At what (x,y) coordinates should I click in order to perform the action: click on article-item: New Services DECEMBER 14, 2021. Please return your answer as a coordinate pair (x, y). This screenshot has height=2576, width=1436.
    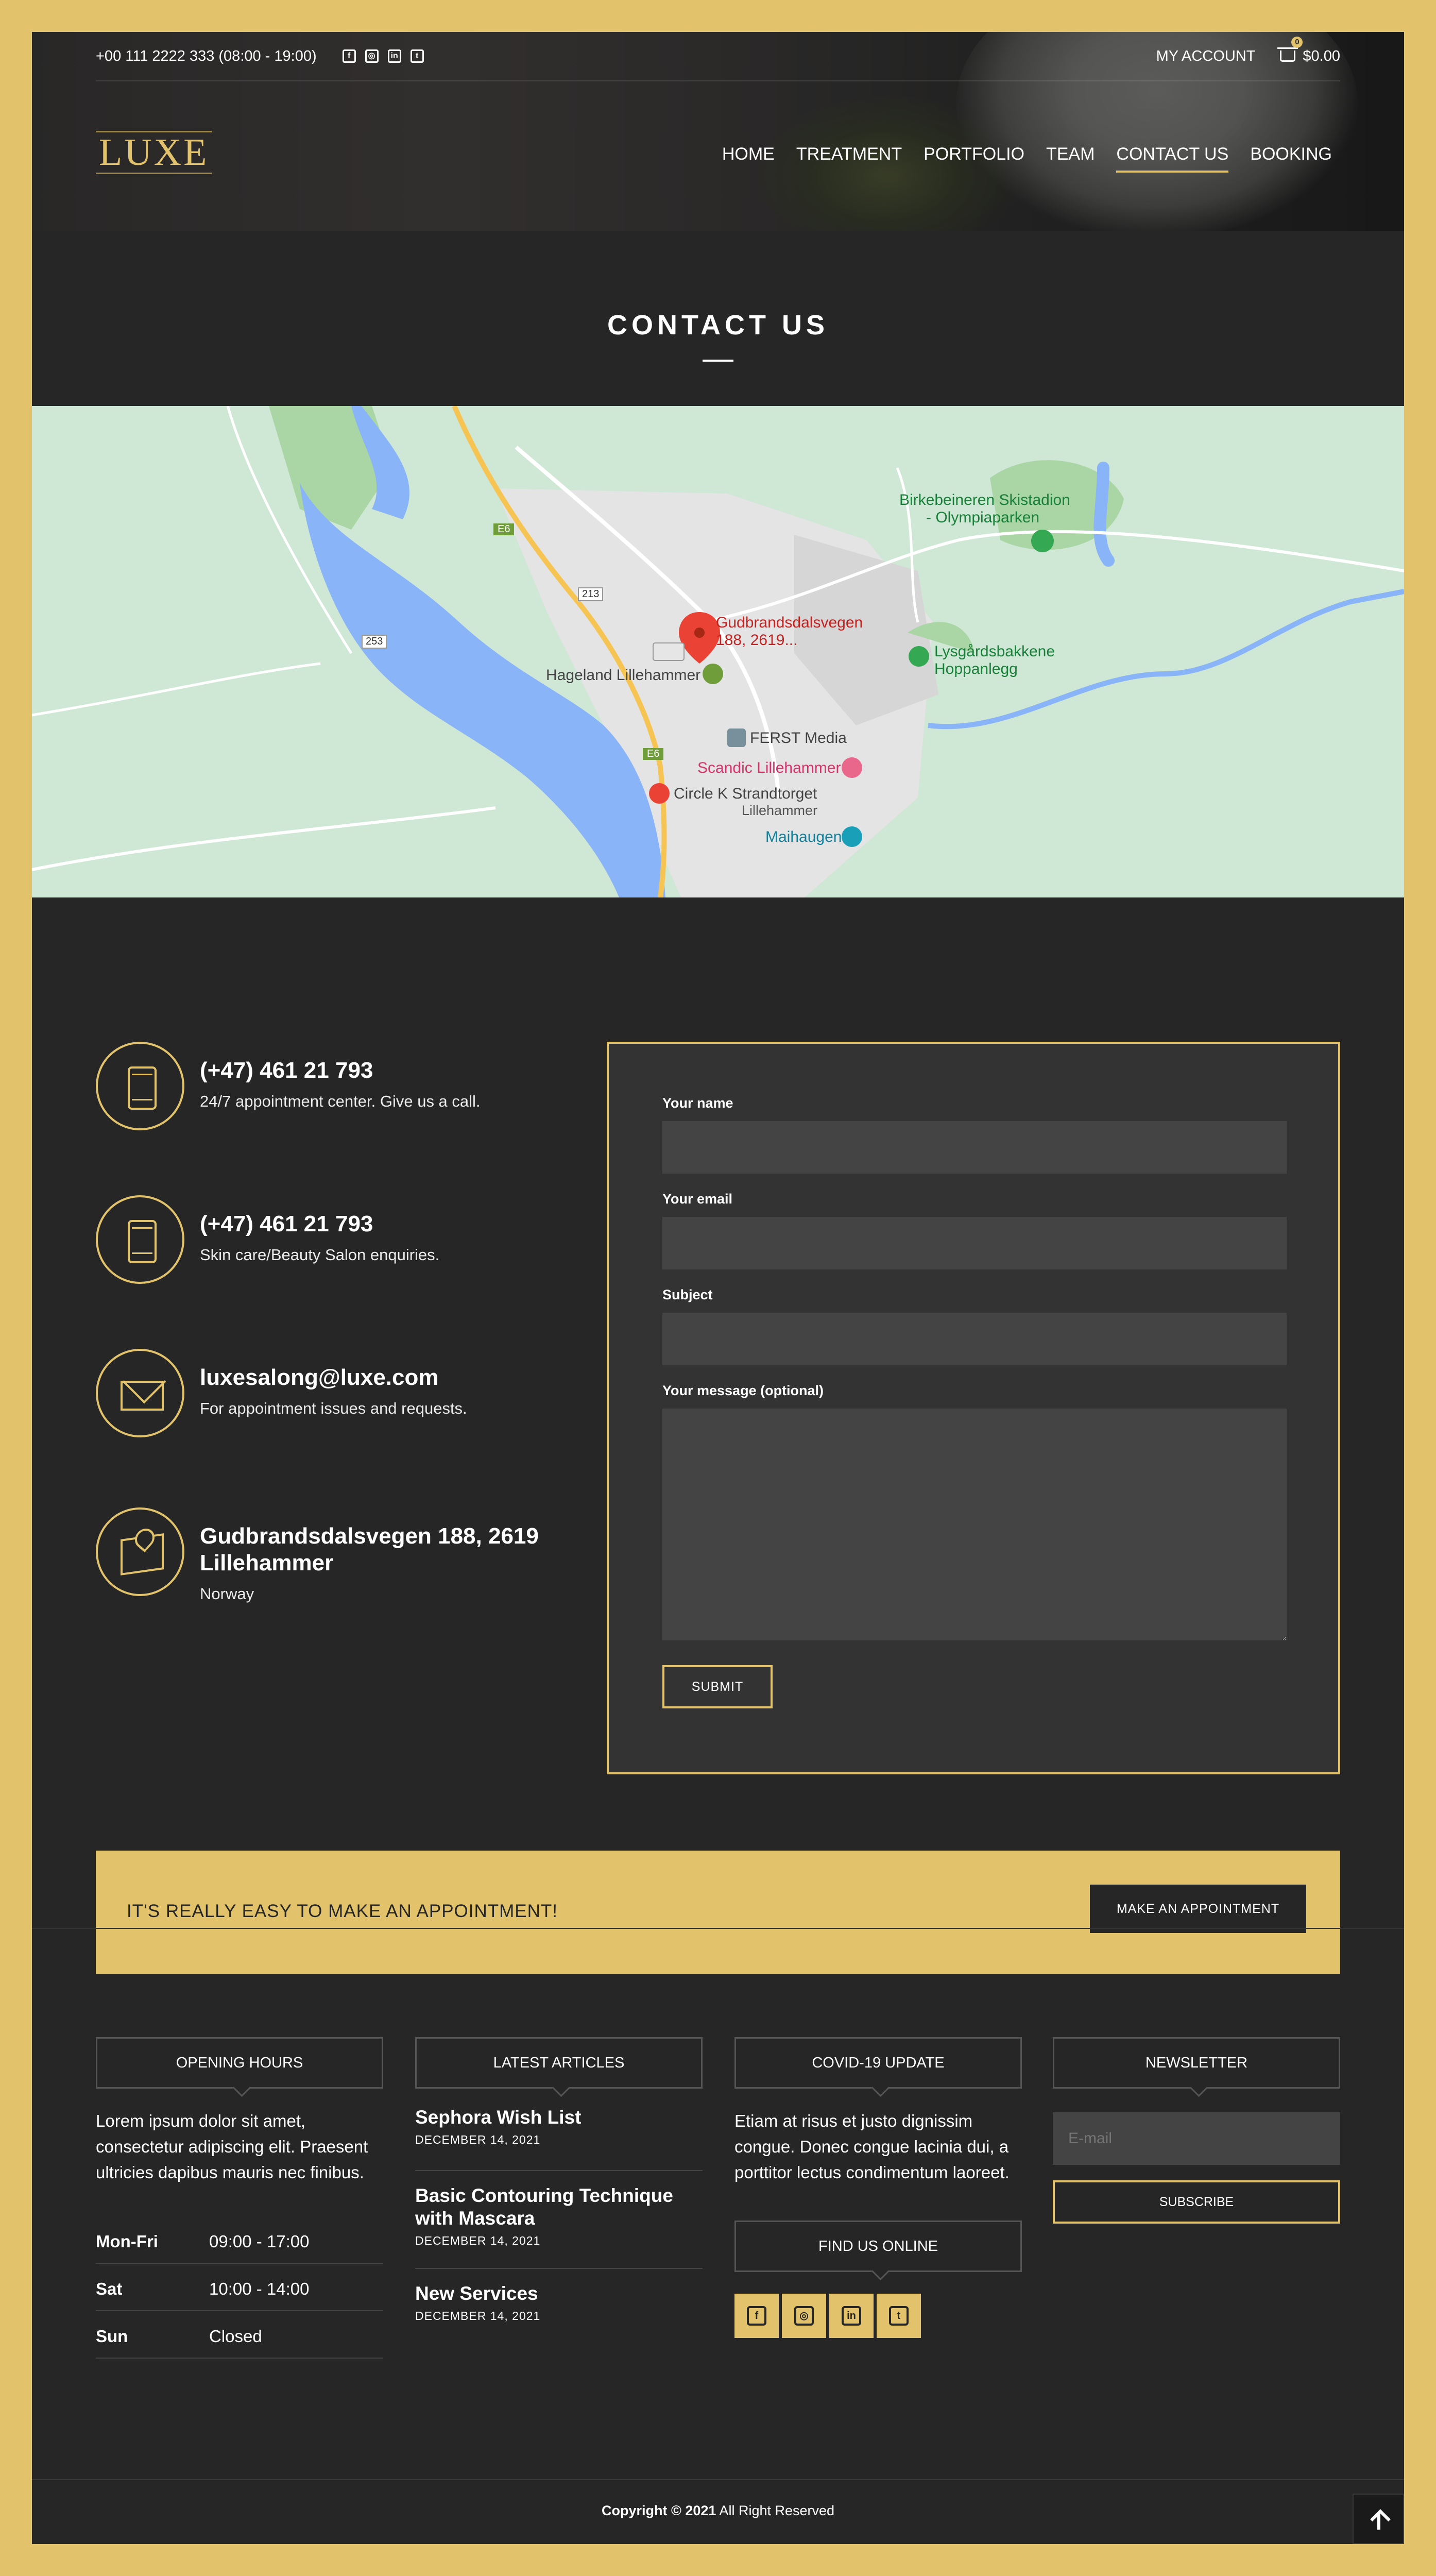
    Looking at the image, I should click on (559, 2302).